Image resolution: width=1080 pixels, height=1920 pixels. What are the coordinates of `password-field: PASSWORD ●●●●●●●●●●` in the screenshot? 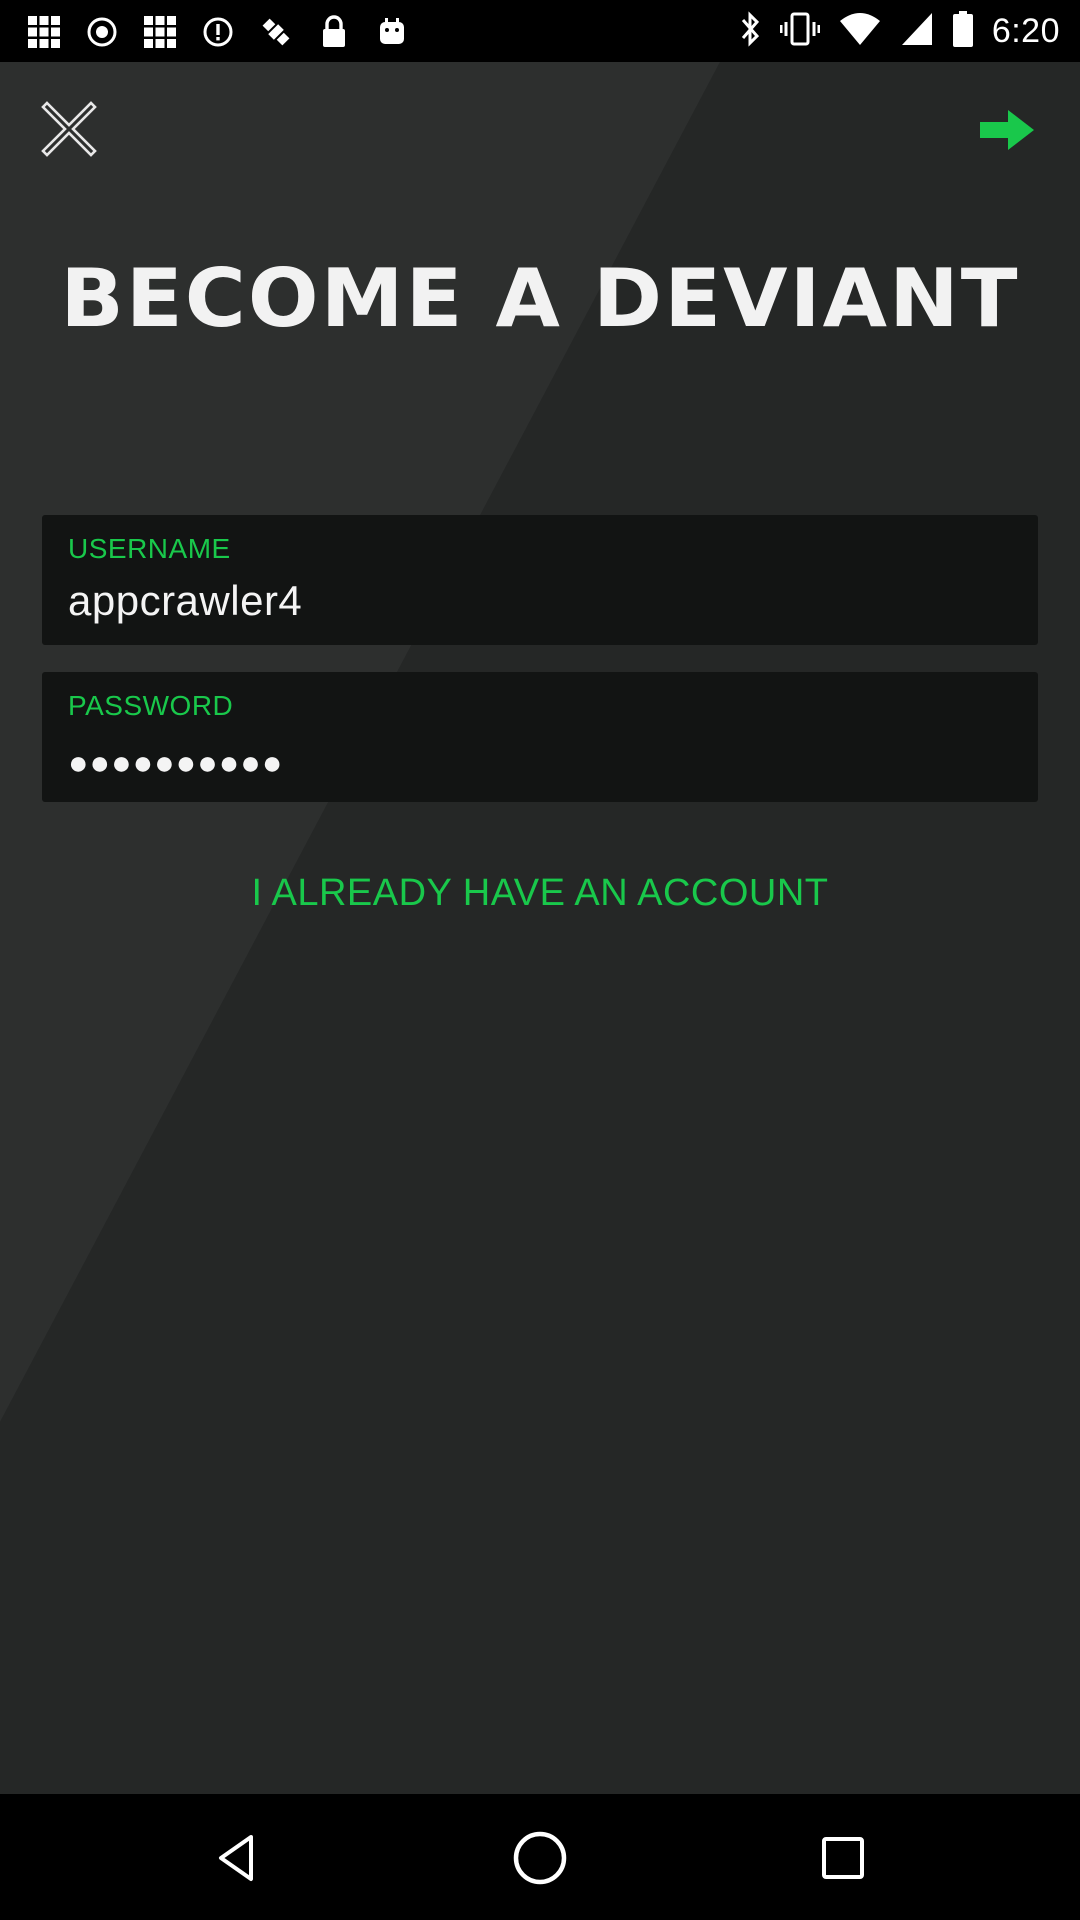 It's located at (540, 737).